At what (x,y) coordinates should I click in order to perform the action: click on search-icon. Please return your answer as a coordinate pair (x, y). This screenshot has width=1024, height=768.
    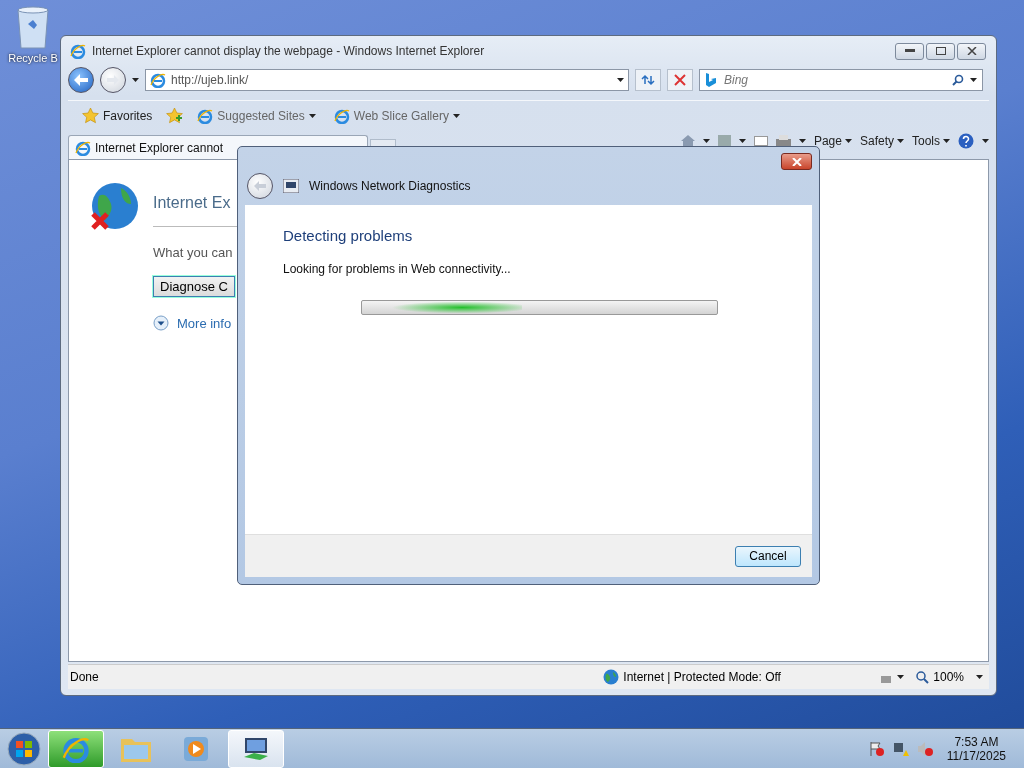
    Looking at the image, I should click on (958, 80).